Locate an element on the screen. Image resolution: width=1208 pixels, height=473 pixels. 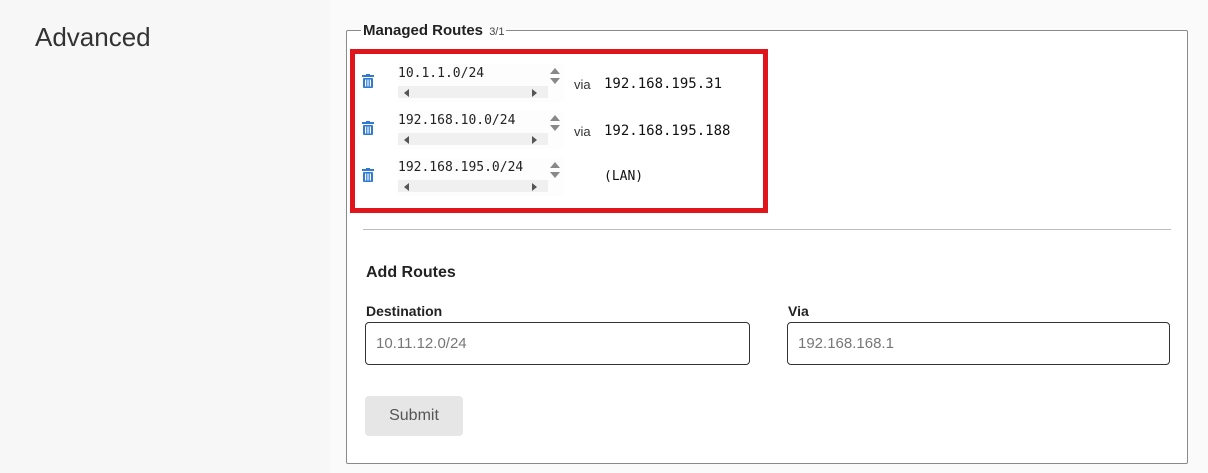
destination-input is located at coordinates (557, 343).